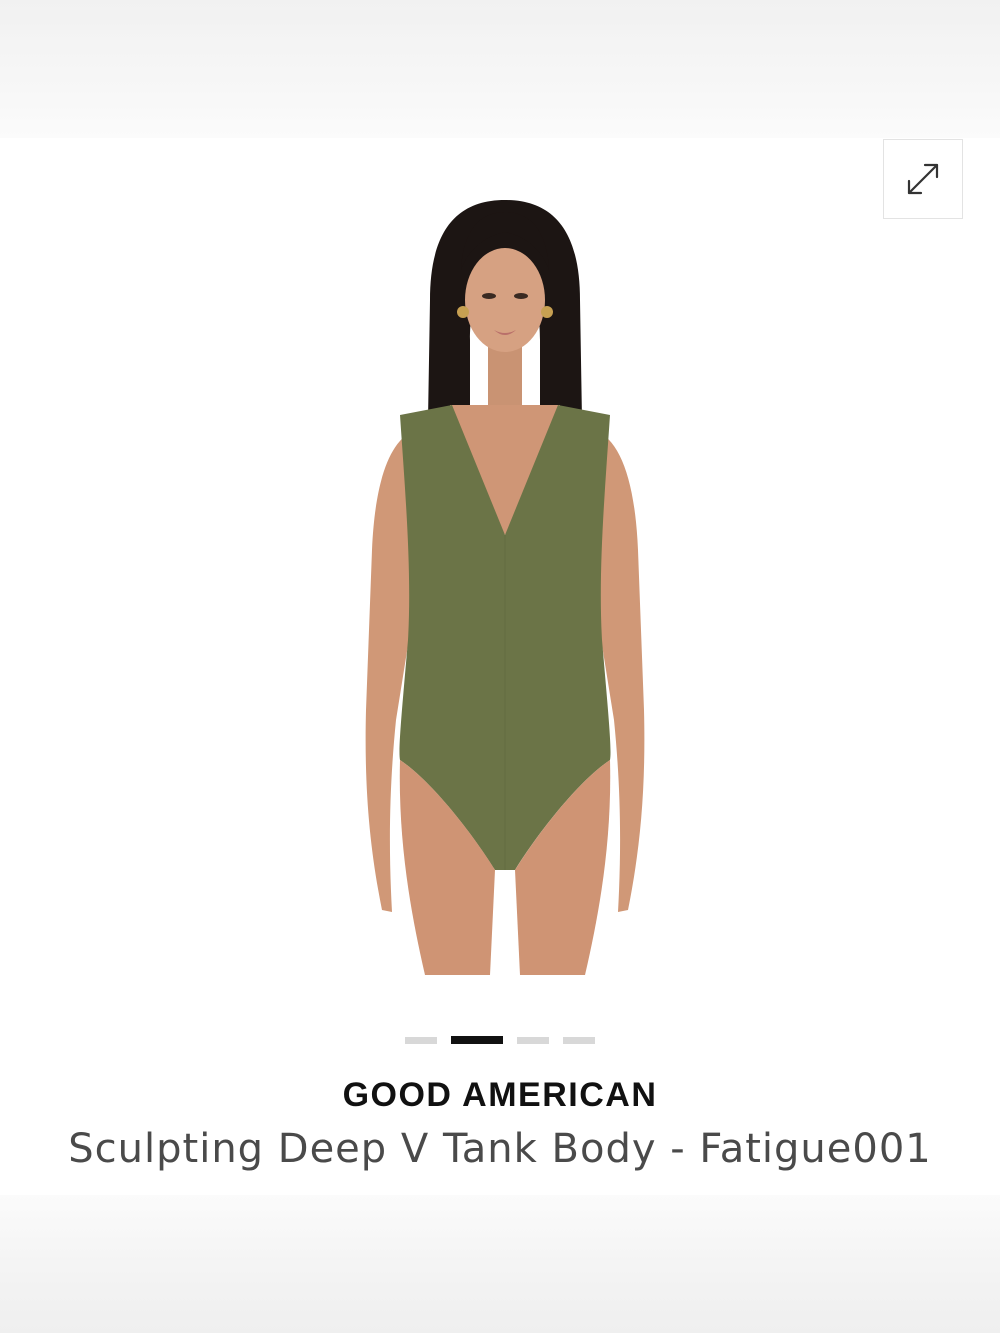 Image resolution: width=1000 pixels, height=1333 pixels. I want to click on top-backdrop, so click(500, 69).